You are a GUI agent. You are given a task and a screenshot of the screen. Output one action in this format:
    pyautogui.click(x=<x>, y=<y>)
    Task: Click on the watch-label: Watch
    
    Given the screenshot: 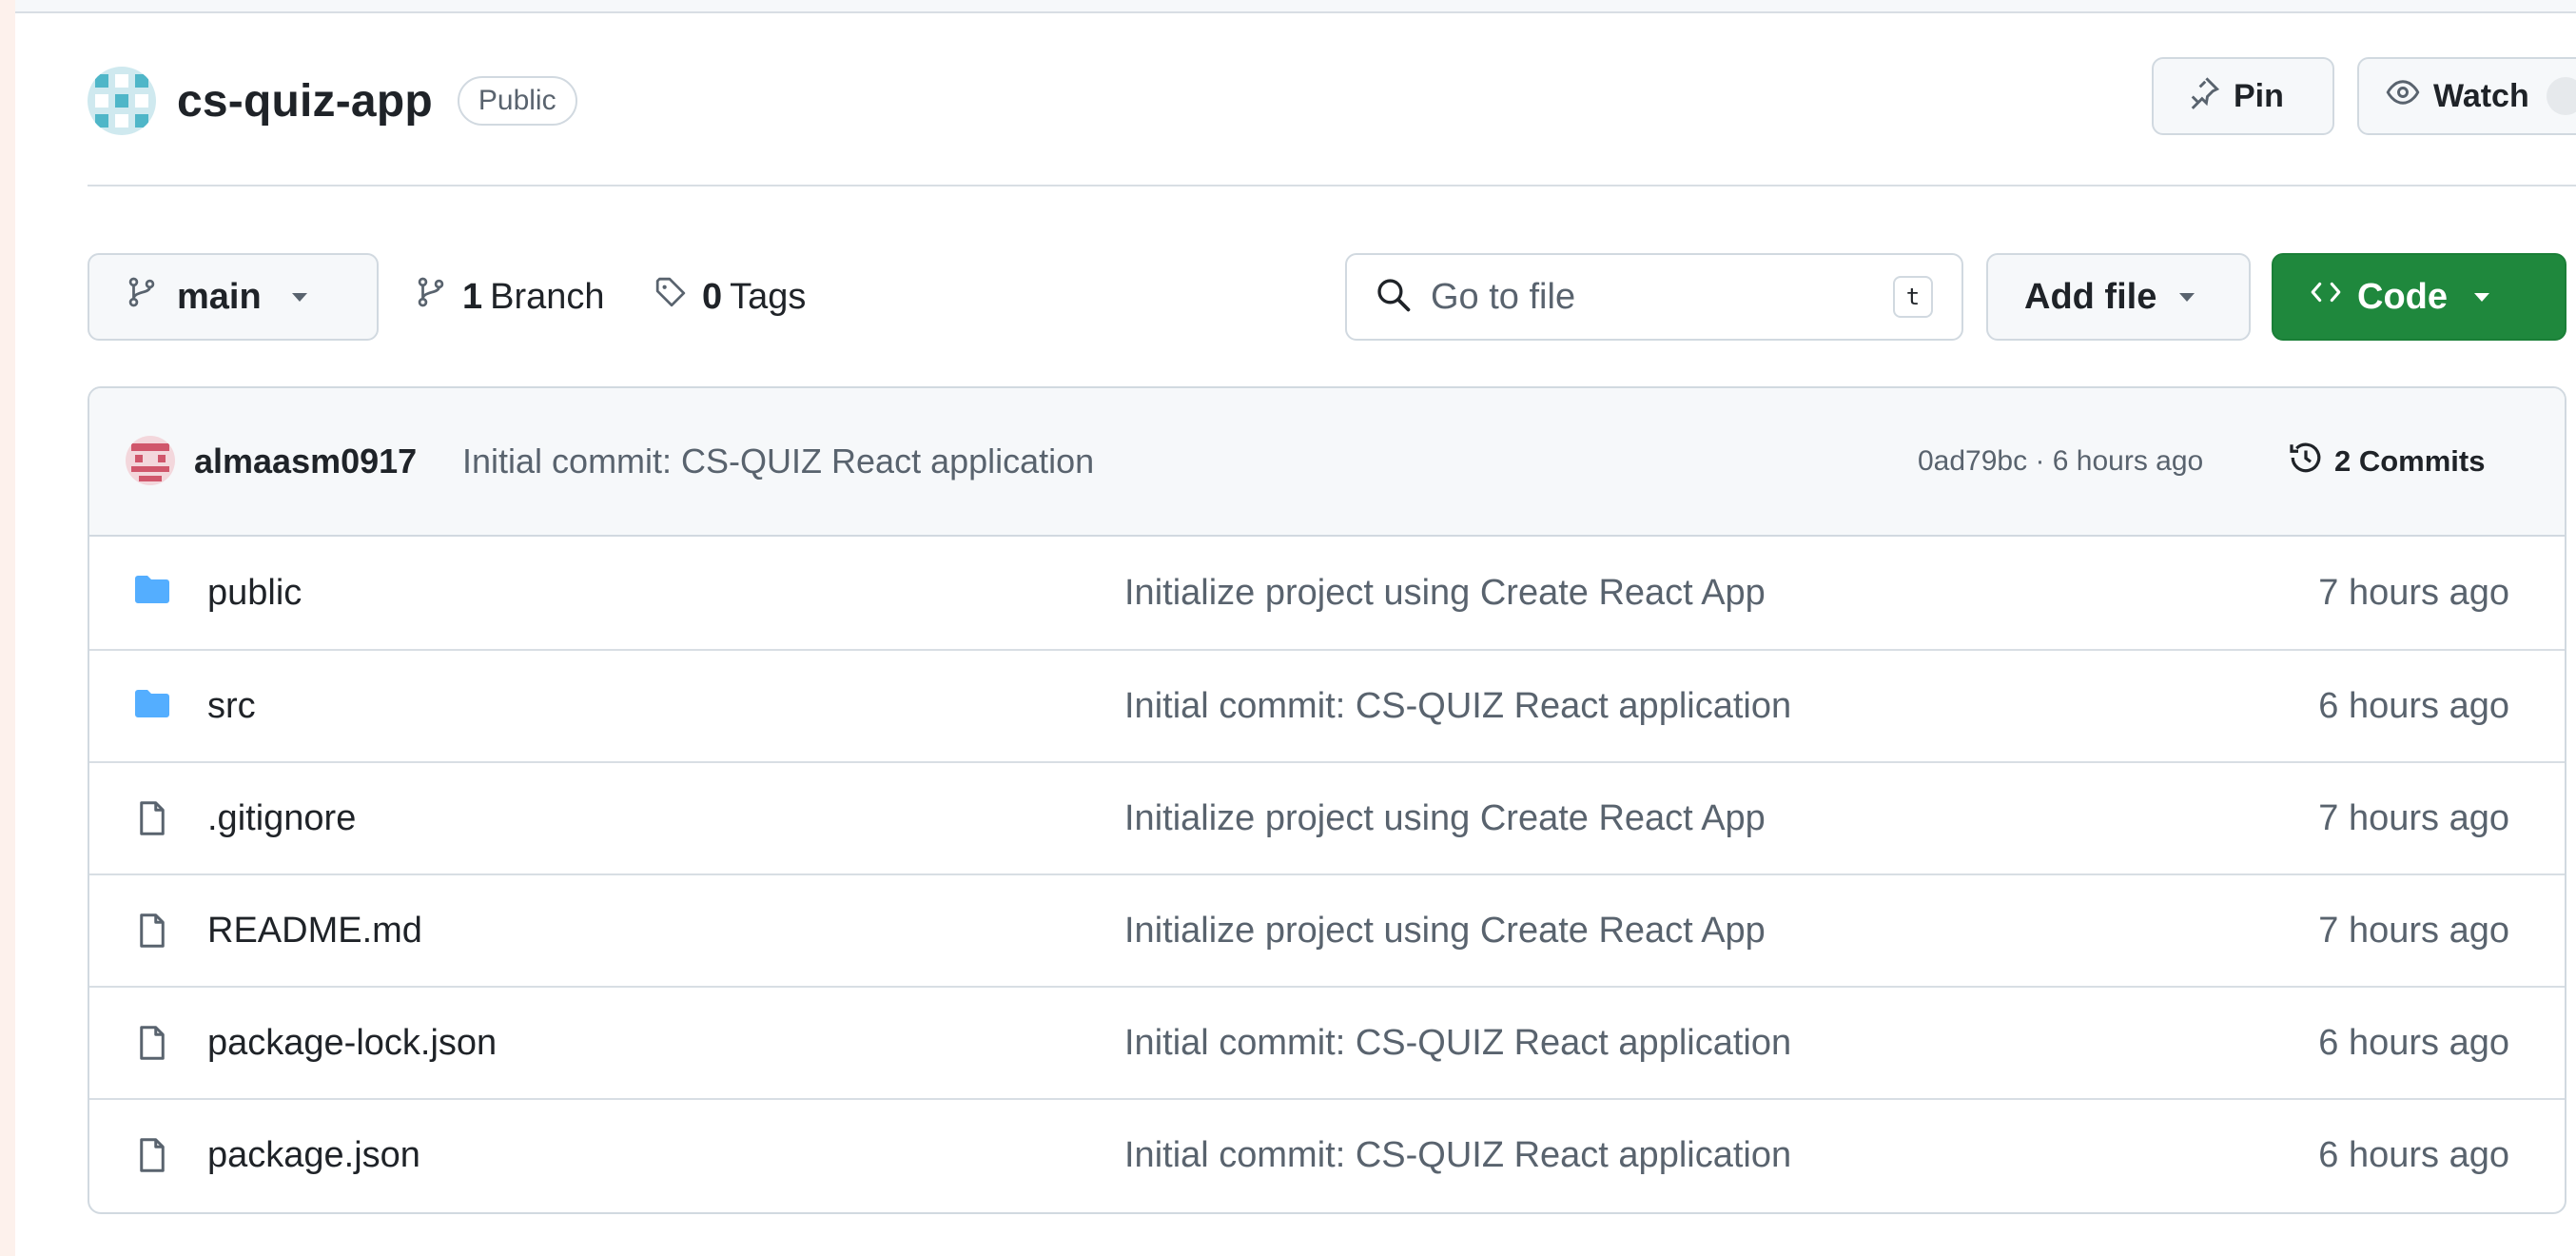 What is the action you would take?
    pyautogui.click(x=2481, y=95)
    